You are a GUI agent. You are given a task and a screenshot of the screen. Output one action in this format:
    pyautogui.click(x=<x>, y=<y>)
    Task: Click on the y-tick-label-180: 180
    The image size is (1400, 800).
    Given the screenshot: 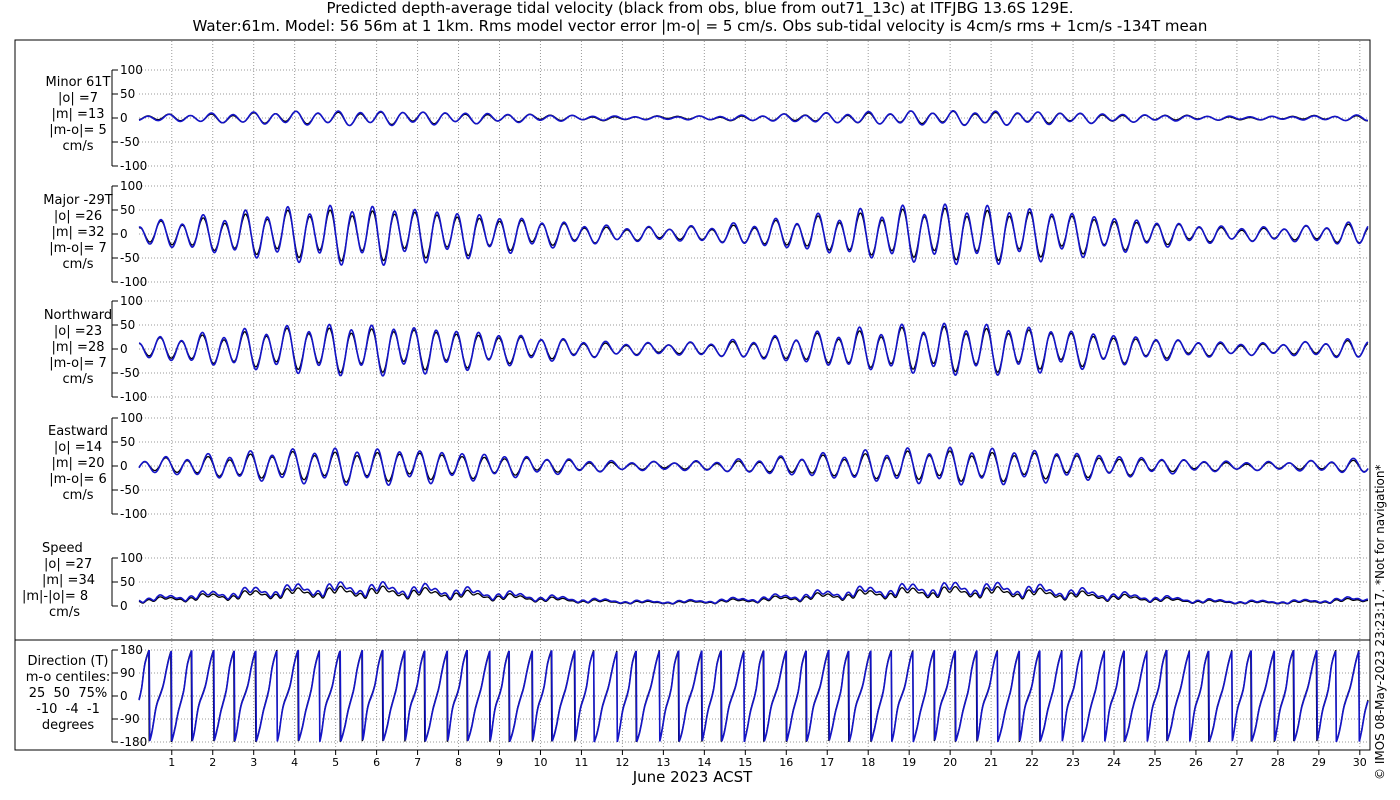 What is the action you would take?
    pyautogui.click(x=131, y=650)
    